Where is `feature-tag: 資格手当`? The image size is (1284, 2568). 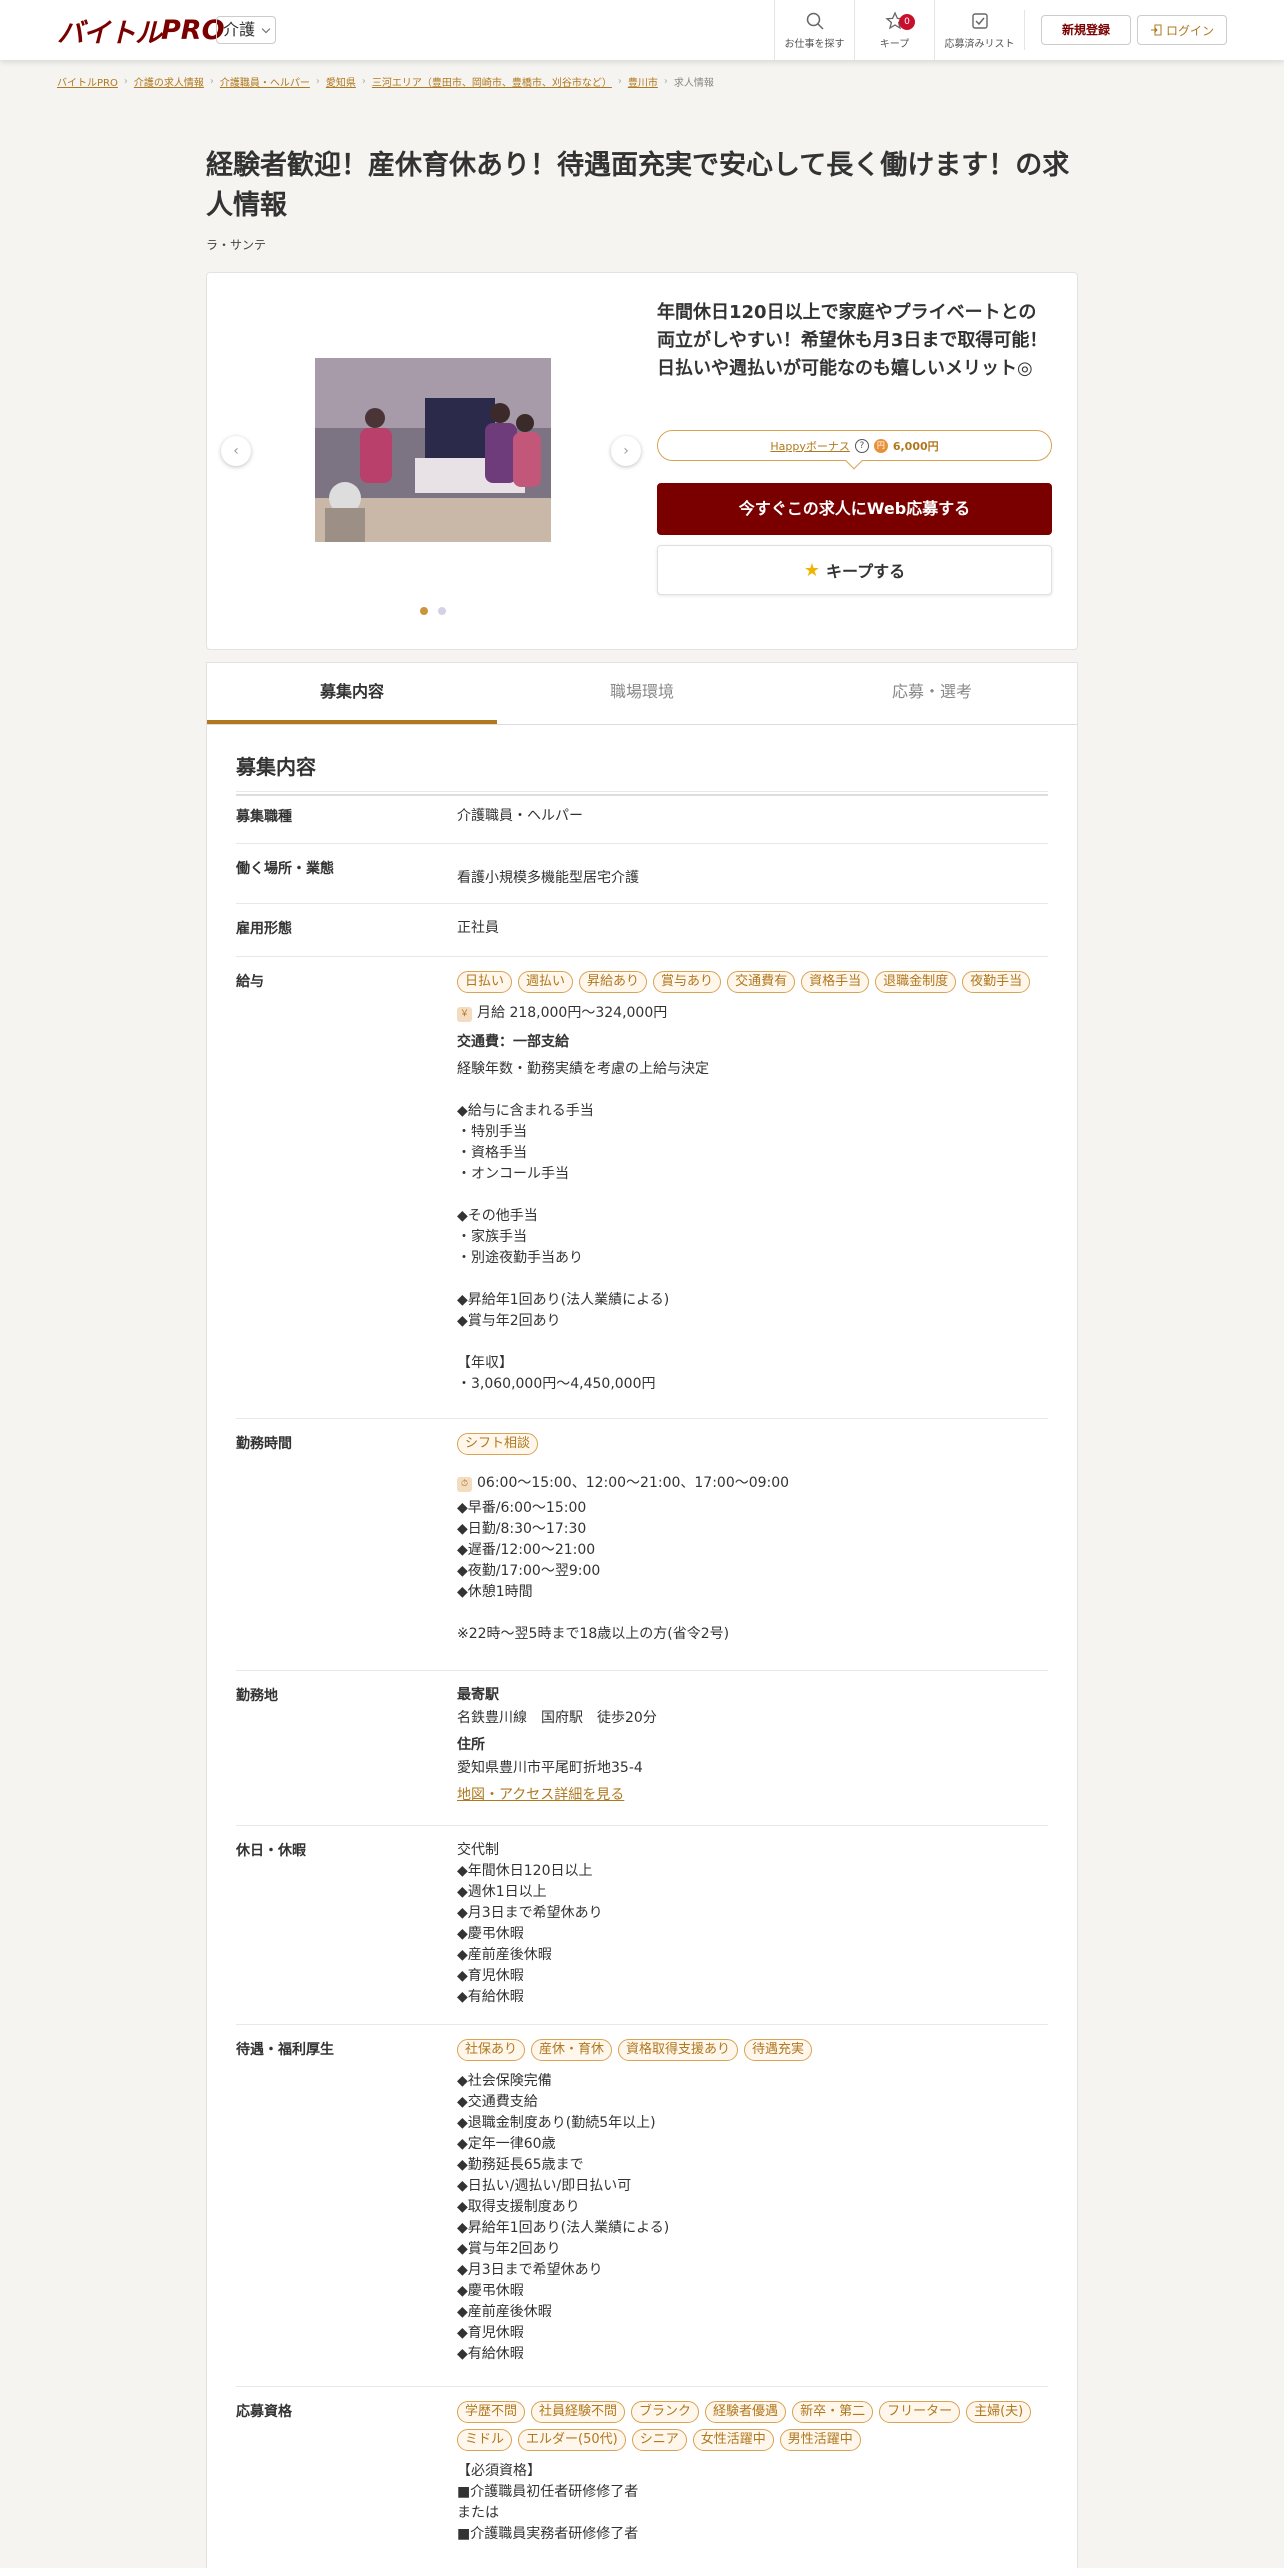
feature-tag: 資格手当 is located at coordinates (835, 982).